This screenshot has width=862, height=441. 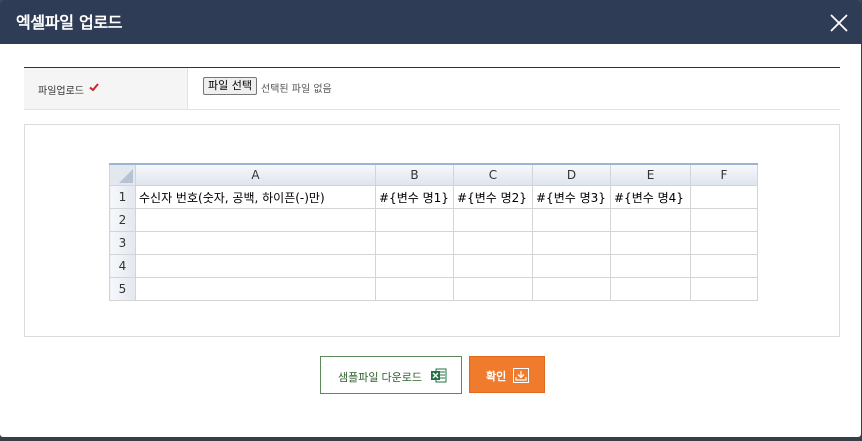 I want to click on column-header-row: A B C D E F, so click(x=433, y=174).